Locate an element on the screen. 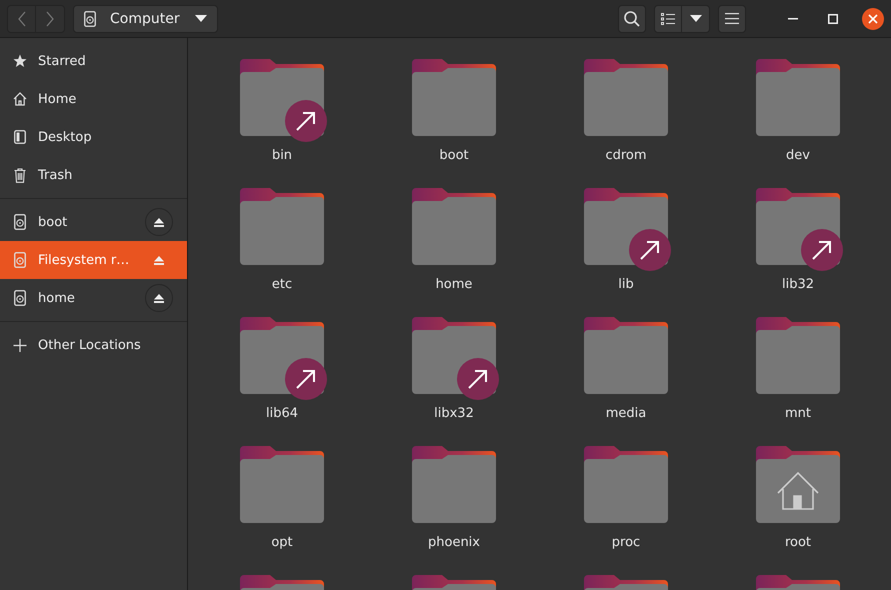 The height and width of the screenshot is (590, 891). list-icon is located at coordinates (668, 18).